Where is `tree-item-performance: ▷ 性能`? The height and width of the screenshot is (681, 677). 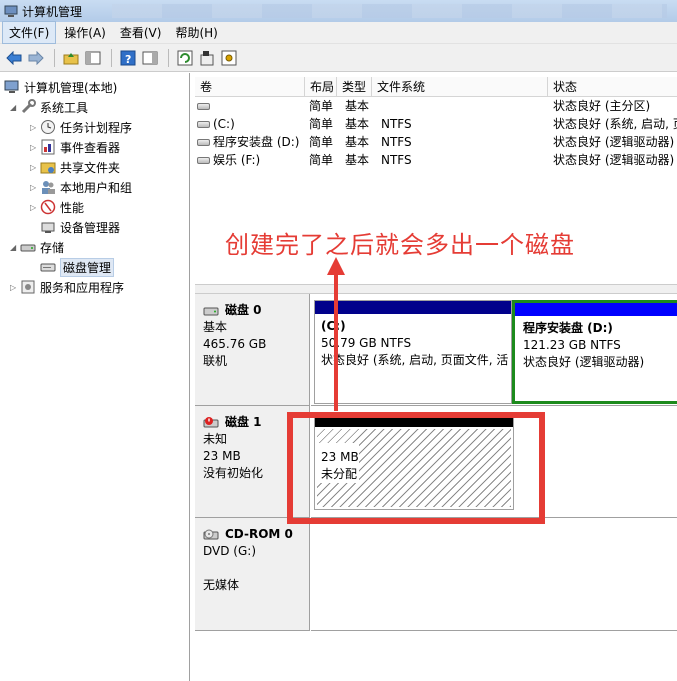
tree-item-performance: ▷ 性能 is located at coordinates (57, 207).